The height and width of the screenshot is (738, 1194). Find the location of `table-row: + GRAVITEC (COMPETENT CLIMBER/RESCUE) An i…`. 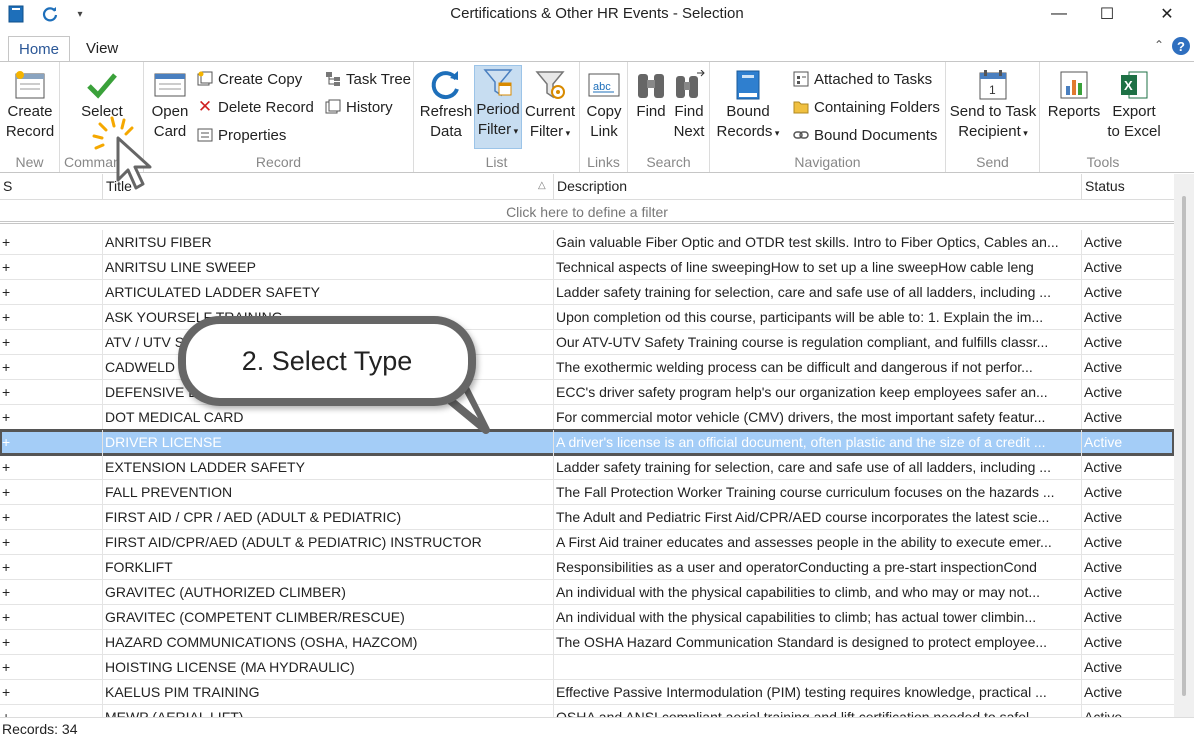

table-row: + GRAVITEC (COMPETENT CLIMBER/RESCUE) An i… is located at coordinates (587, 617).